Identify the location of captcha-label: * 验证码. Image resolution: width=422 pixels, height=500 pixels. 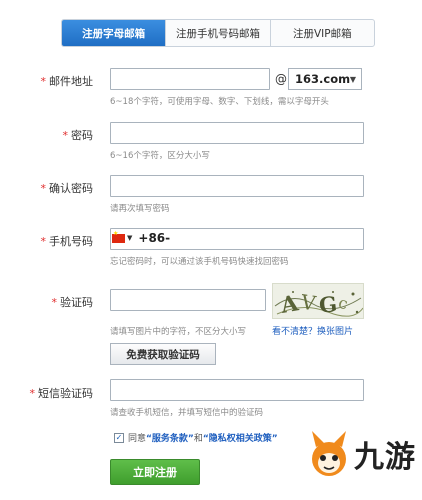
(72, 302).